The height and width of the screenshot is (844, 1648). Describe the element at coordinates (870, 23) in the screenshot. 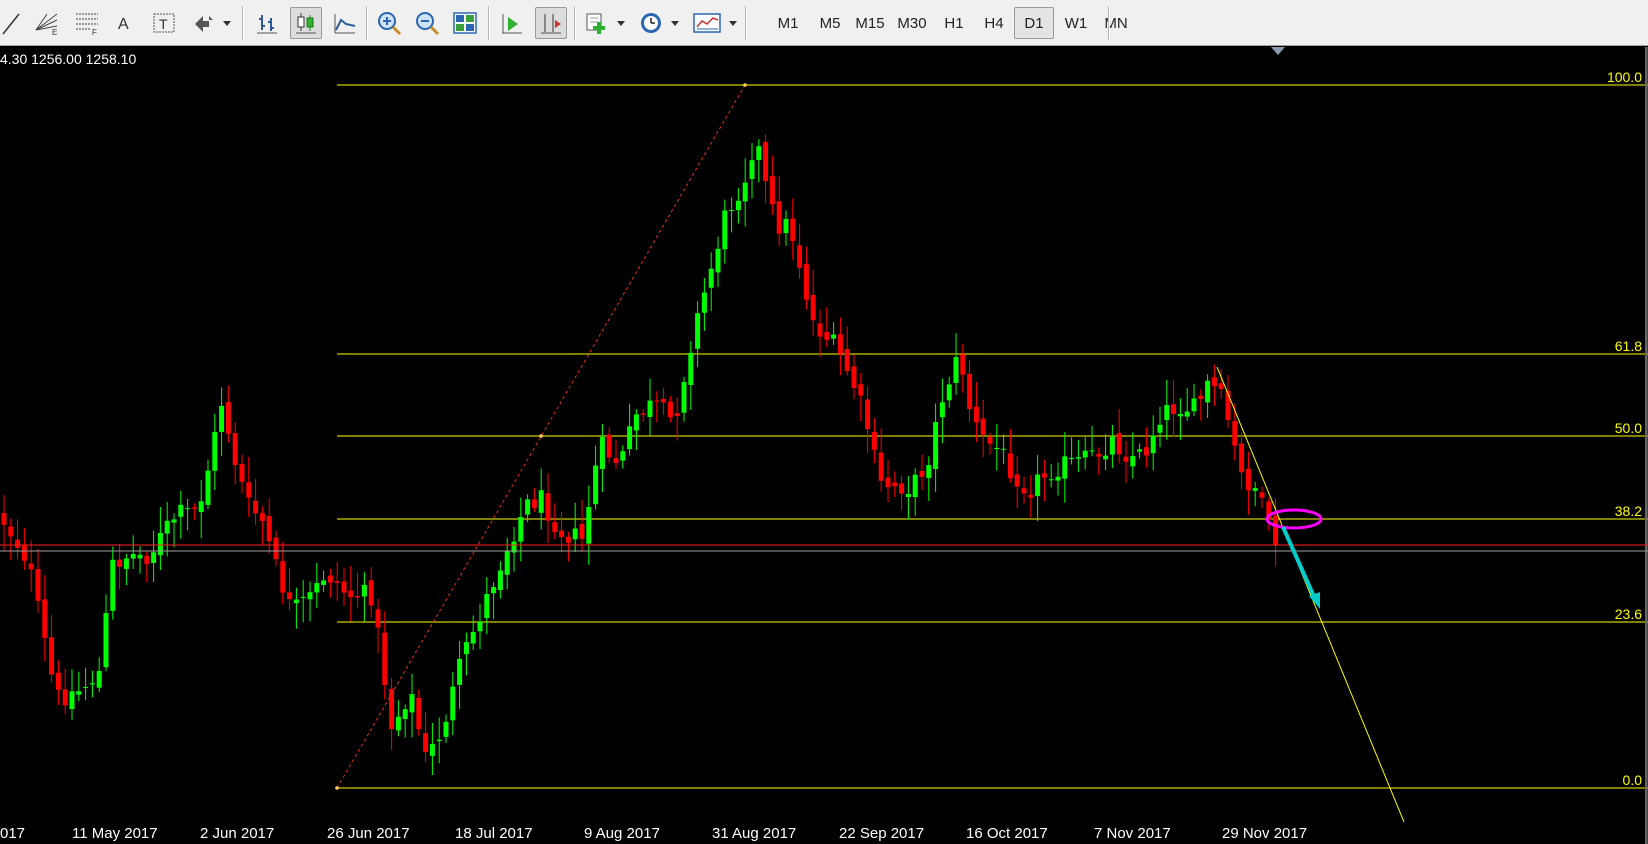

I see `timeframe-m15-button: M15` at that location.